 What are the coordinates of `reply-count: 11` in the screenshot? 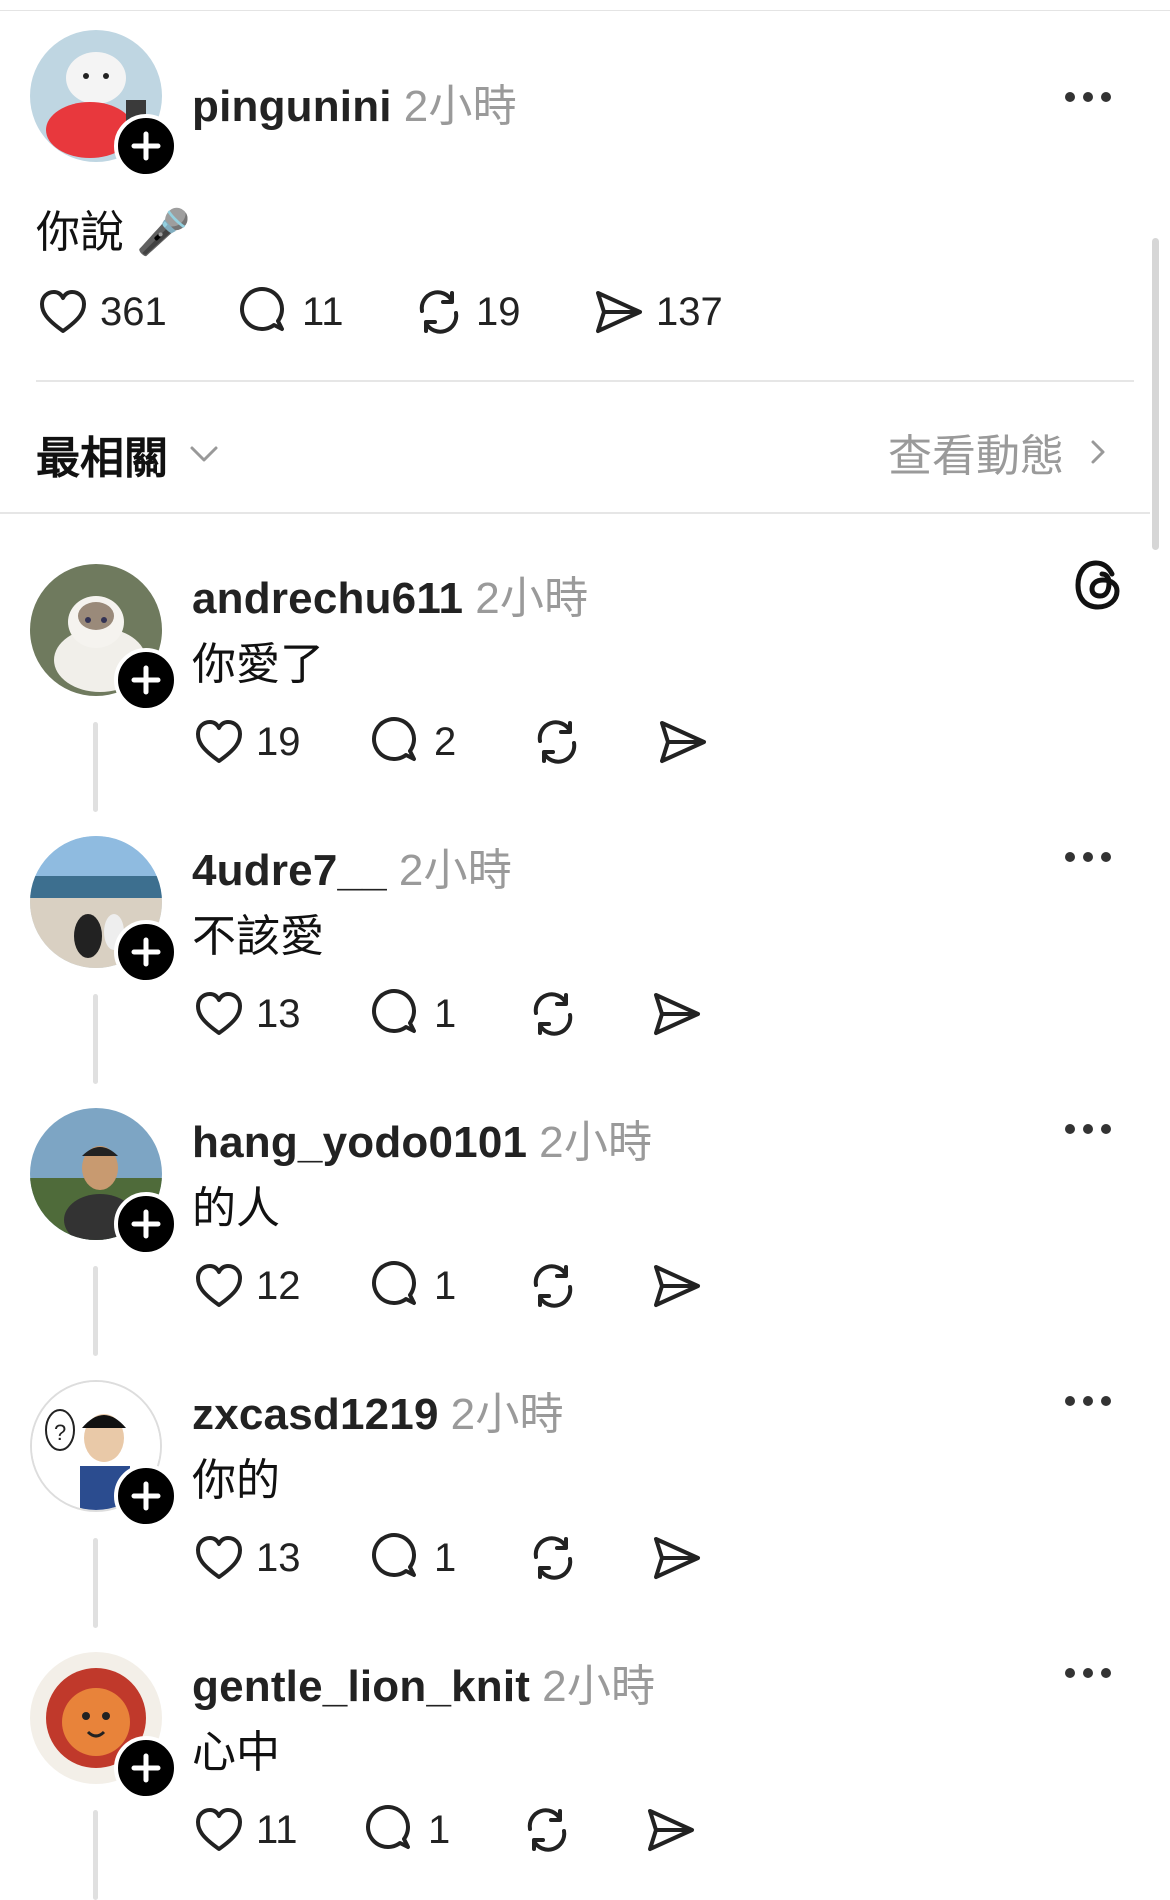 It's located at (323, 311).